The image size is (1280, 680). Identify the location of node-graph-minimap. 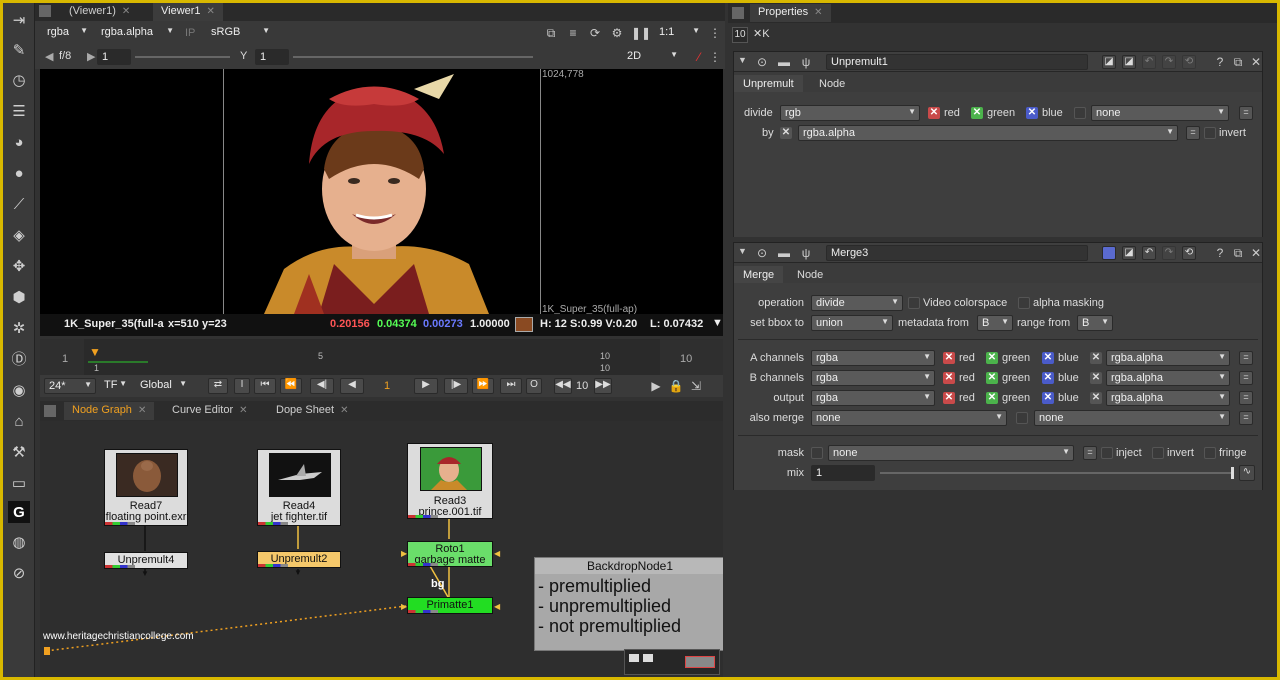
(672, 662).